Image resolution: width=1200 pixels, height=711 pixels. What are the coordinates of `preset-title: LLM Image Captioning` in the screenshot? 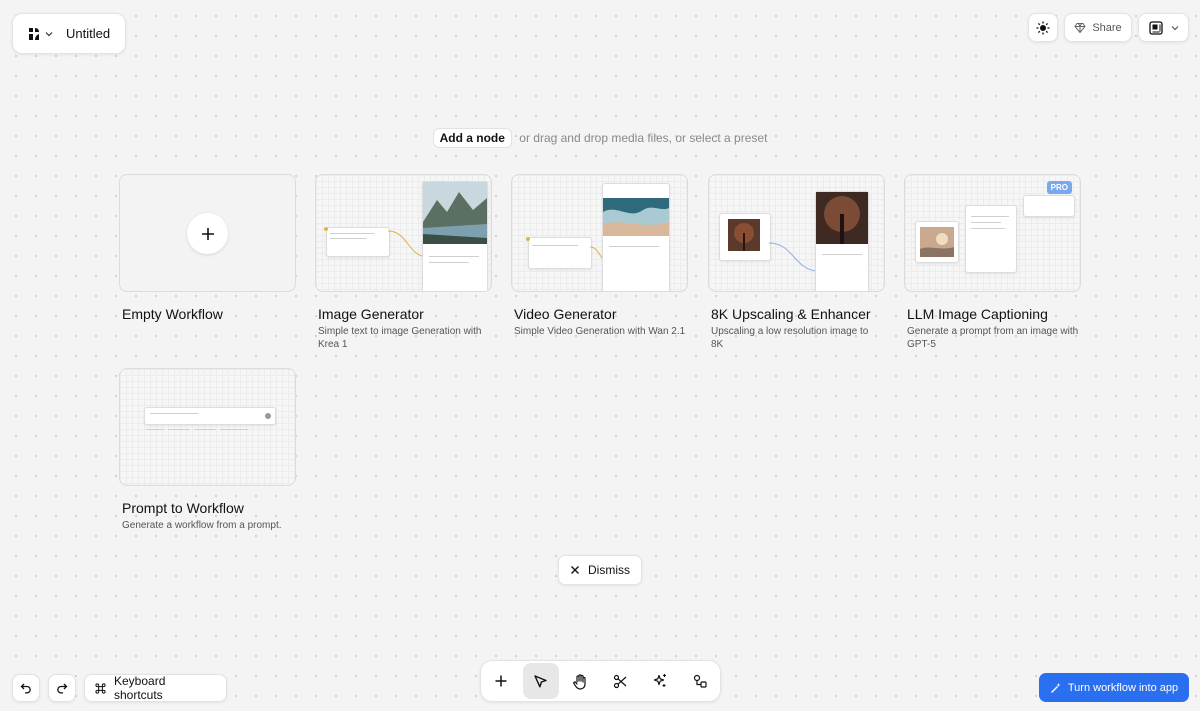 It's located at (977, 314).